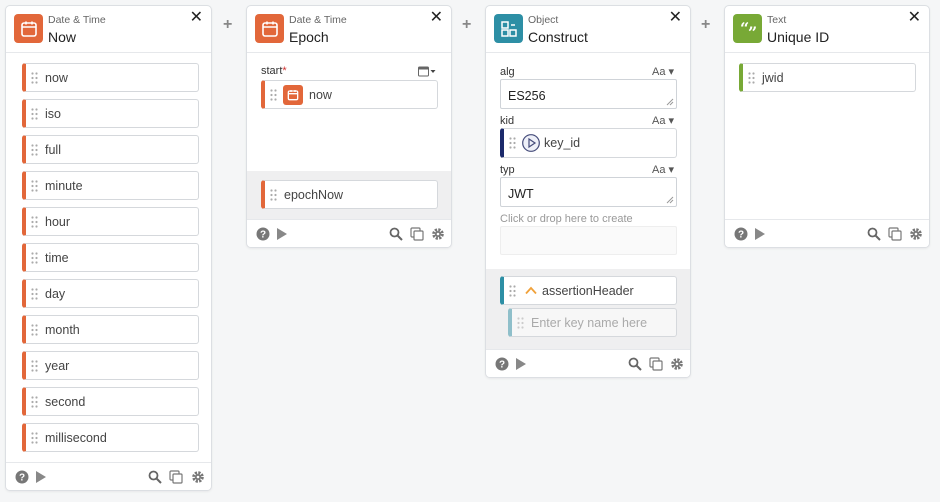  Describe the element at coordinates (827, 126) in the screenshot. I see `unique-id-card: “” Text Unique ID ✕ jwid ?` at that location.